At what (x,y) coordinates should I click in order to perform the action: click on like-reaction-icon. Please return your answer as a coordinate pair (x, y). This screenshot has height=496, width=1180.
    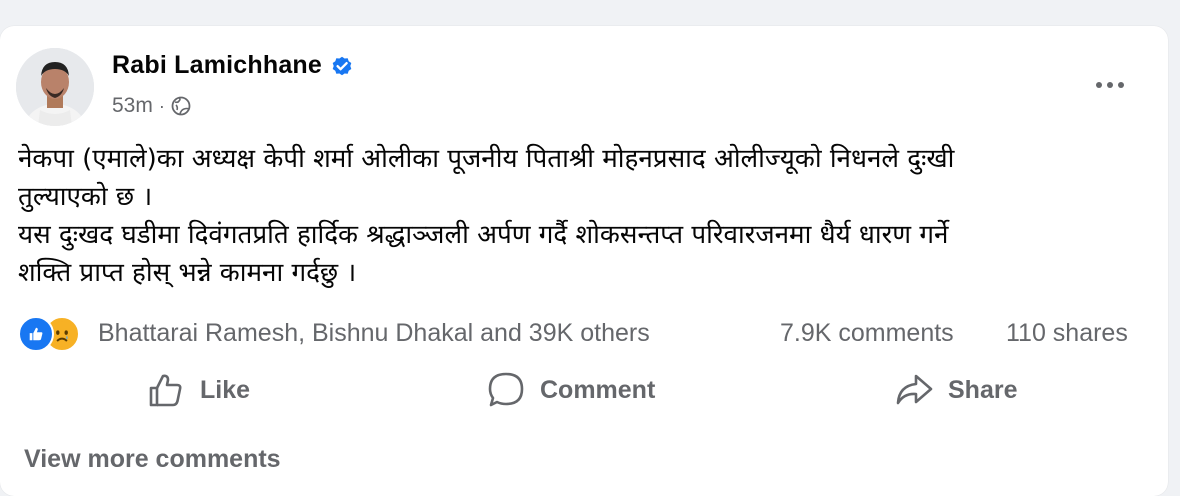
    Looking at the image, I should click on (36, 334).